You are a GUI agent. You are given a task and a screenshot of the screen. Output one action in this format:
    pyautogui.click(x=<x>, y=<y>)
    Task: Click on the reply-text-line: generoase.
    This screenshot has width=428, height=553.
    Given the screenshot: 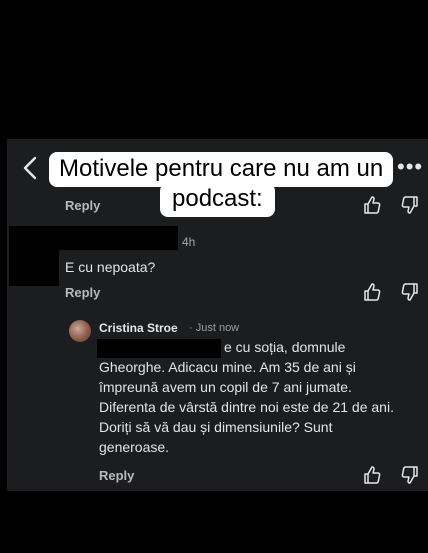 What is the action you would take?
    pyautogui.click(x=134, y=447)
    